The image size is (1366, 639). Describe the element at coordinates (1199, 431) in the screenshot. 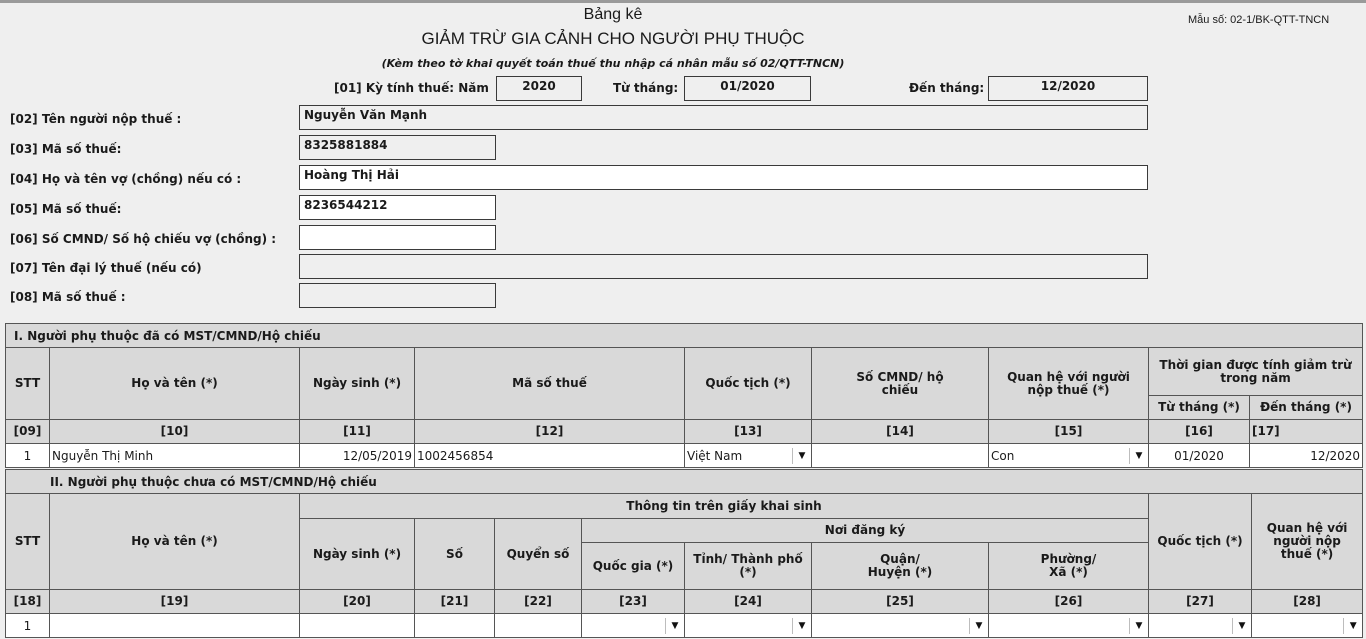

I see `code-cell: [16]` at that location.